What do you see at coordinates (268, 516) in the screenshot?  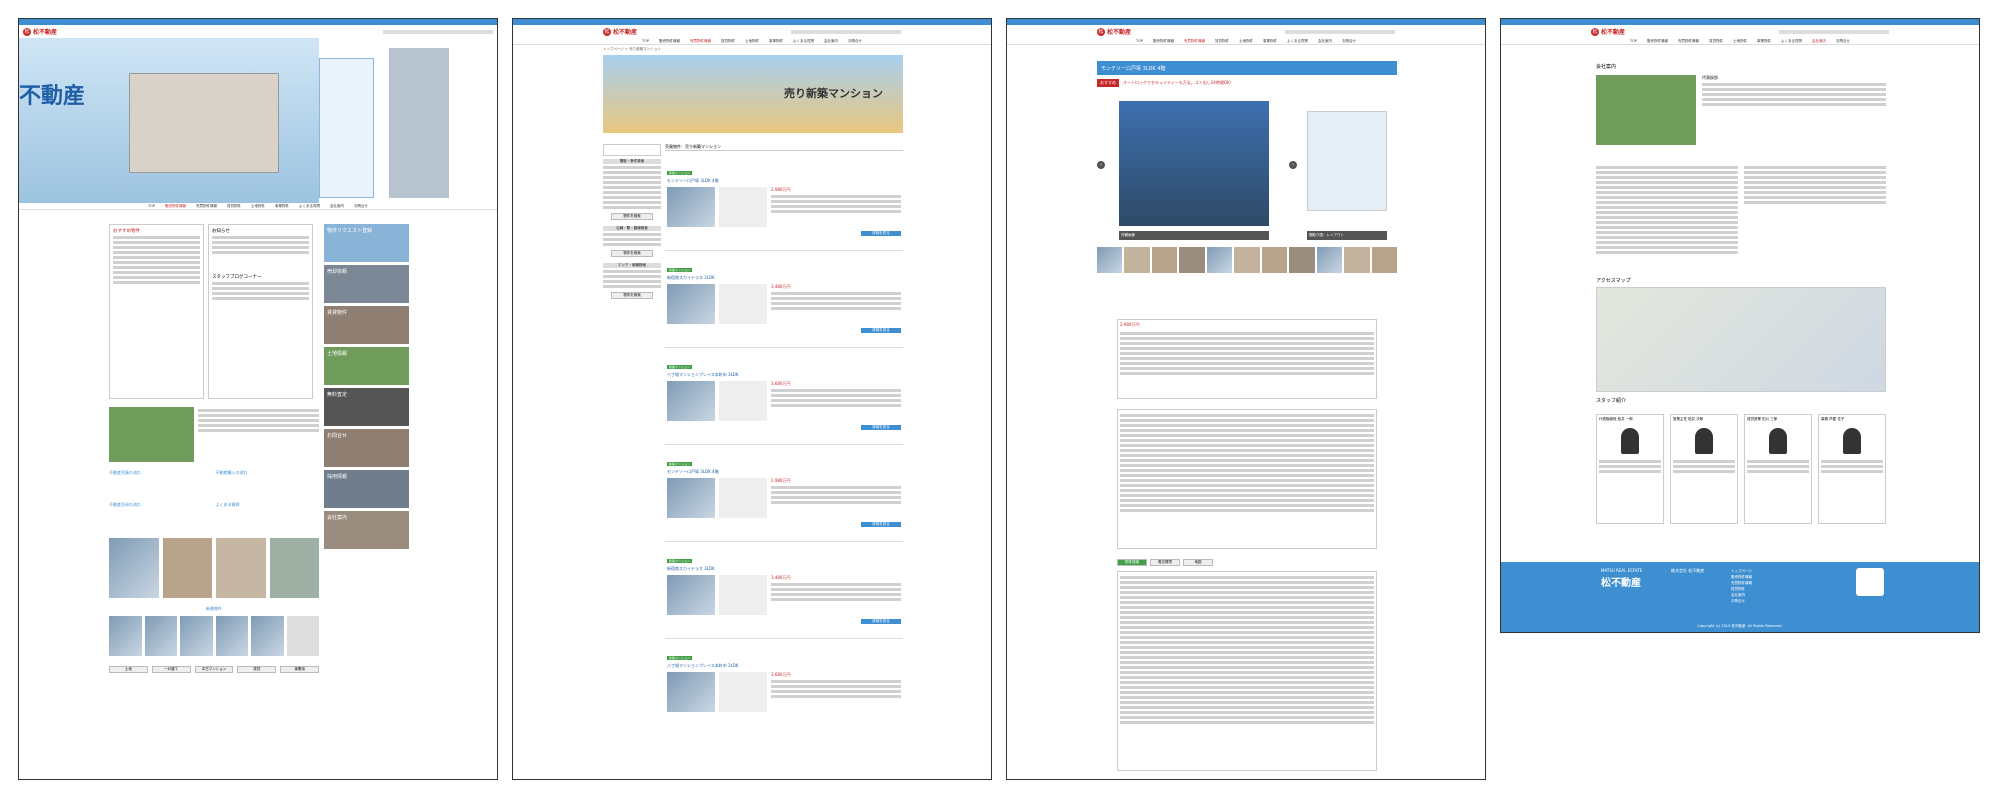 I see `flow-link: よくある質問` at bounding box center [268, 516].